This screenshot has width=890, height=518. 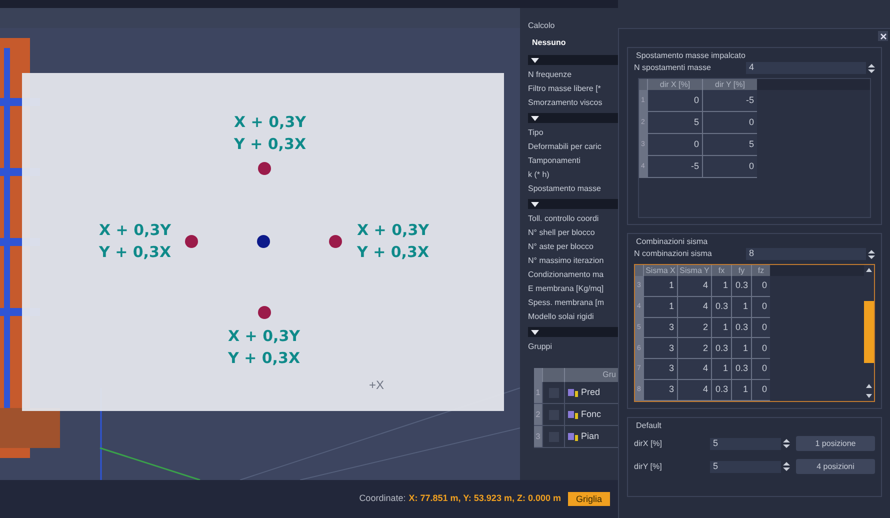 I want to click on row-number: 3, so click(x=538, y=436).